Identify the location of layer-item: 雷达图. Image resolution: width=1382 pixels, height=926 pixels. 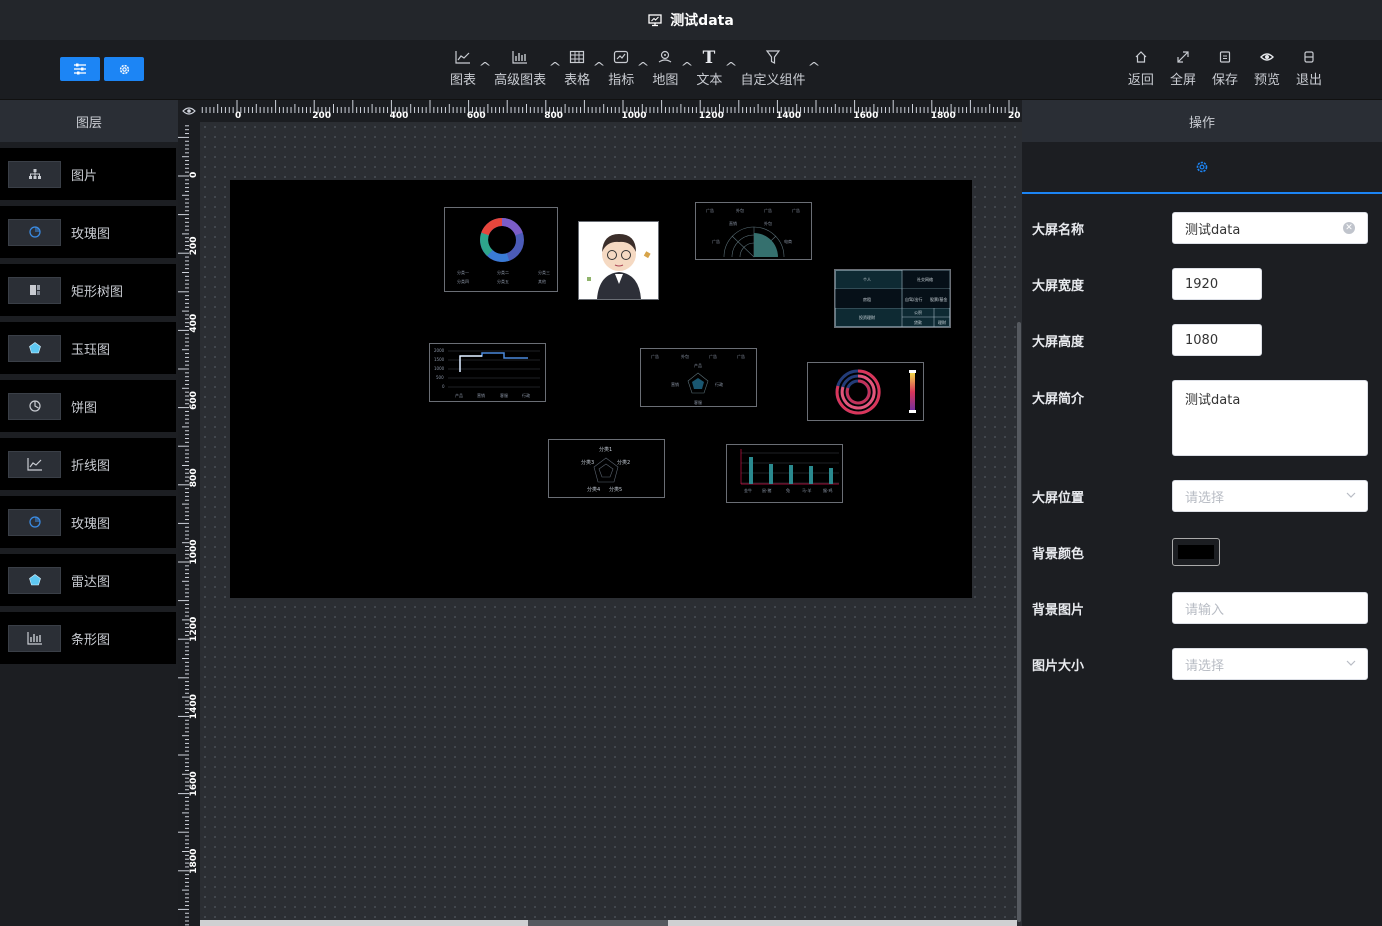
(88, 580).